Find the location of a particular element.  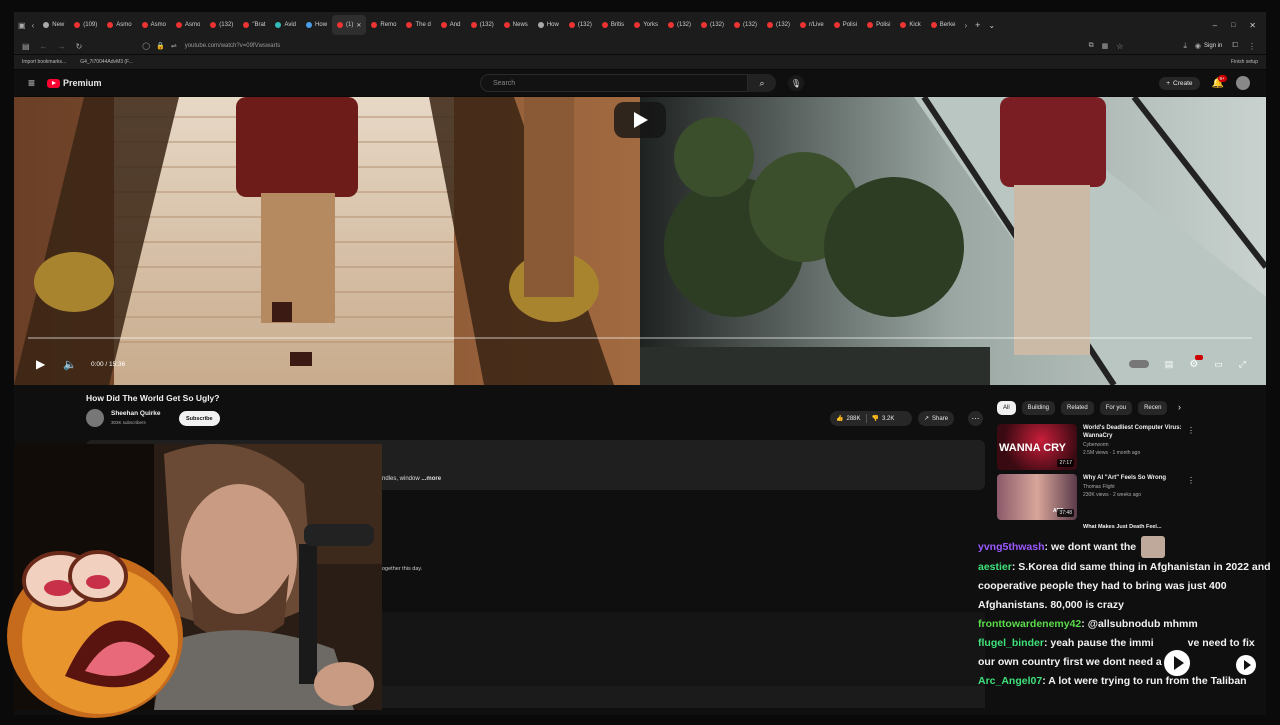

emote-overlay is located at coordinates (95, 628).